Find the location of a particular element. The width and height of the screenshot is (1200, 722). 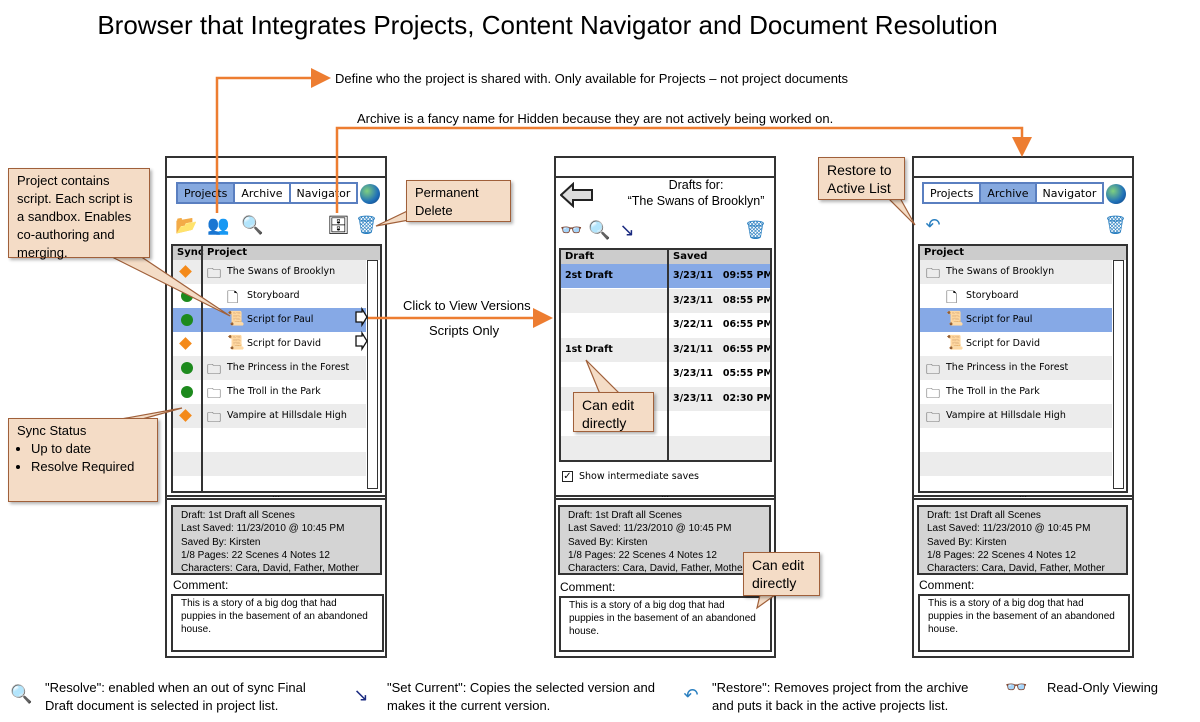

sync-item: Resolve Required is located at coordinates (90, 467).